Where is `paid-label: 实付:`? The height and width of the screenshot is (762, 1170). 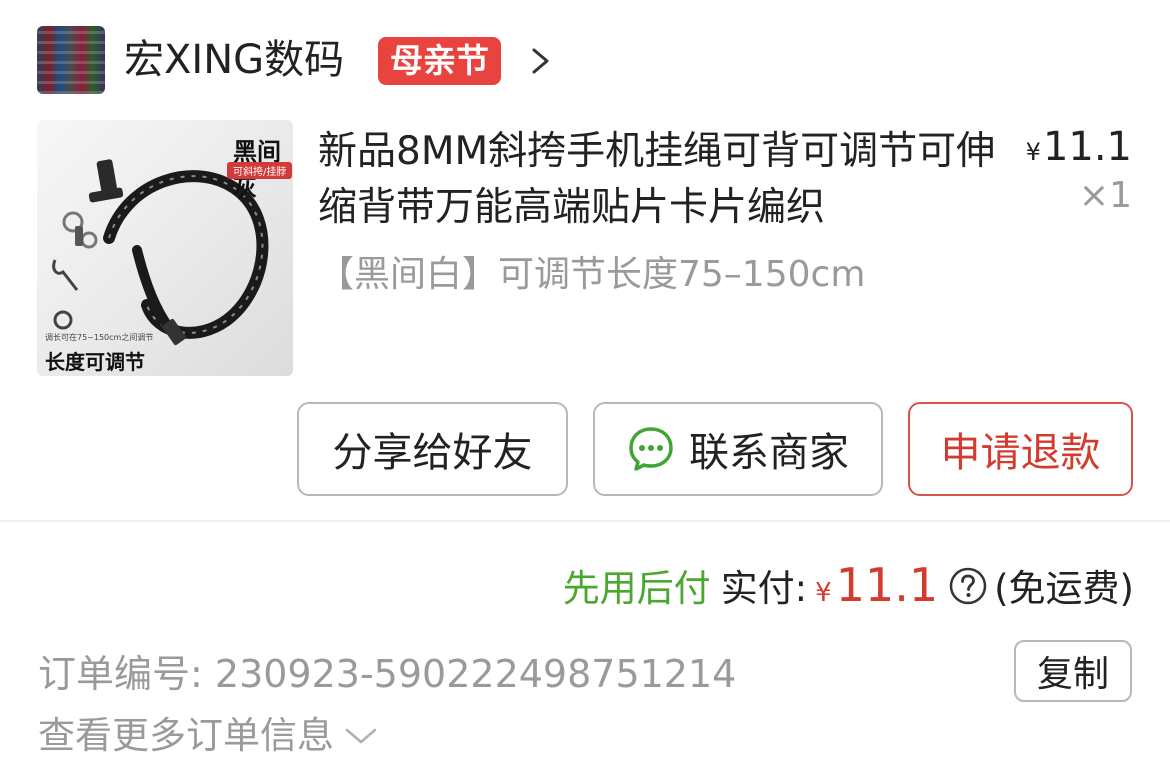 paid-label: 实付: is located at coordinates (764, 588).